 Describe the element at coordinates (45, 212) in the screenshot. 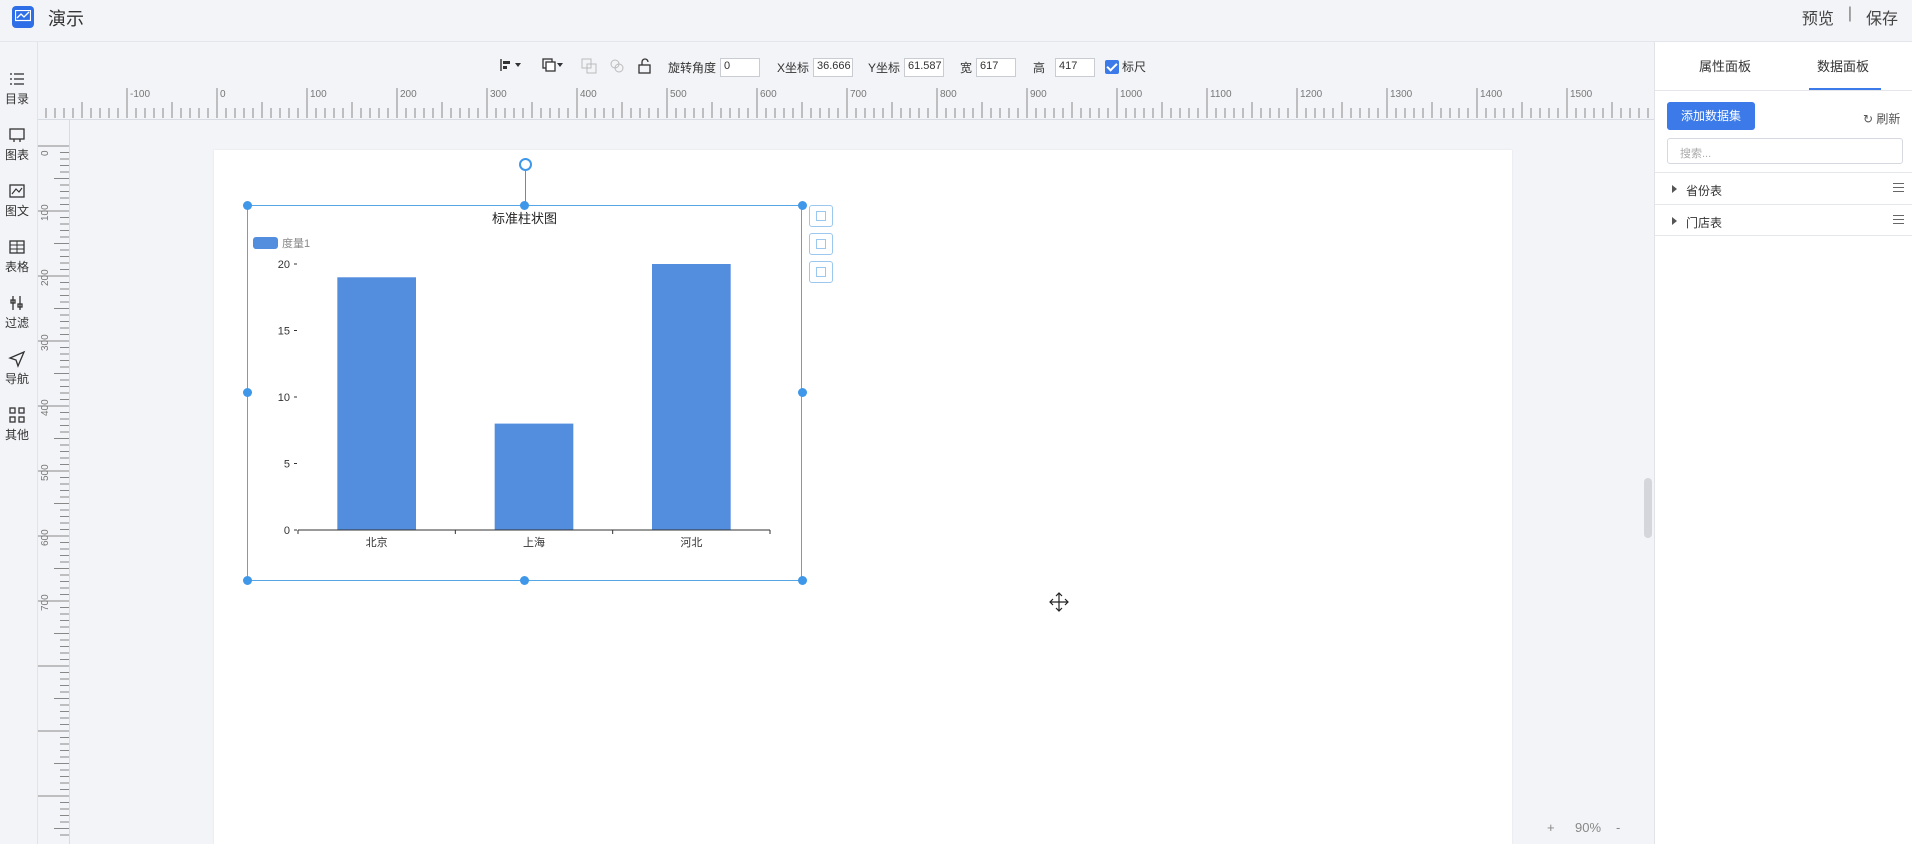

I see `ruler-label: 100` at that location.